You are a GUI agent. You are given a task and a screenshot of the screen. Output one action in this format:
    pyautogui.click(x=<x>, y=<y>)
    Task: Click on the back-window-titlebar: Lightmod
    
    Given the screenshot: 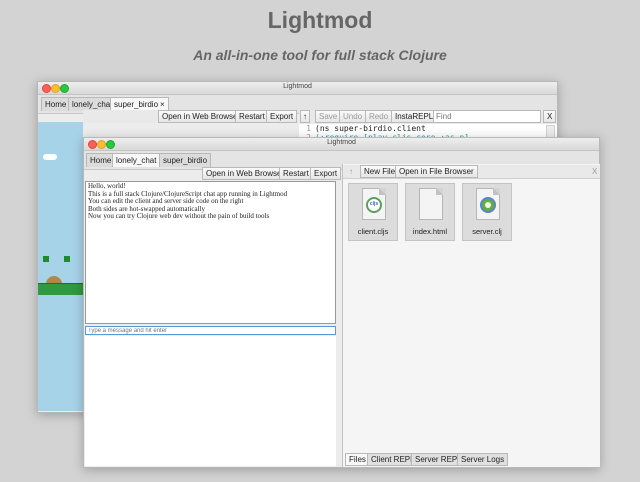 What is the action you would take?
    pyautogui.click(x=297, y=88)
    